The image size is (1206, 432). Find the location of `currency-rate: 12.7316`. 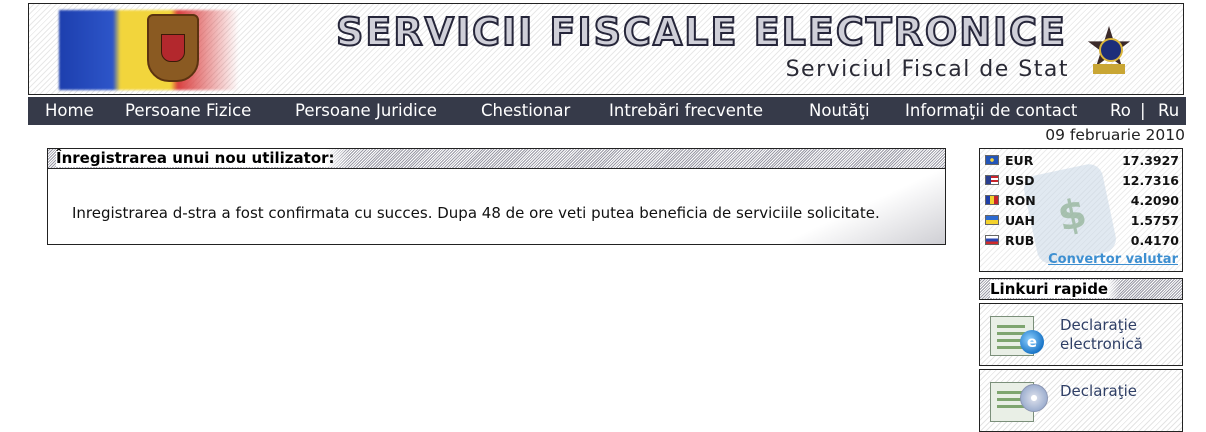

currency-rate: 12.7316 is located at coordinates (1150, 180).